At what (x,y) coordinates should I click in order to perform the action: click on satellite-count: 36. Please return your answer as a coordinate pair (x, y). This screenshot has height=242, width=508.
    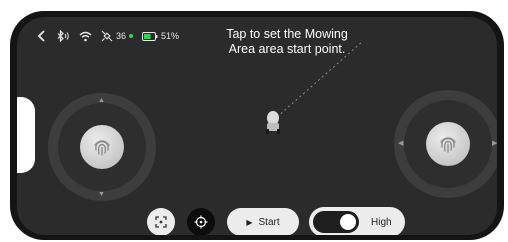
    Looking at the image, I should click on (121, 36).